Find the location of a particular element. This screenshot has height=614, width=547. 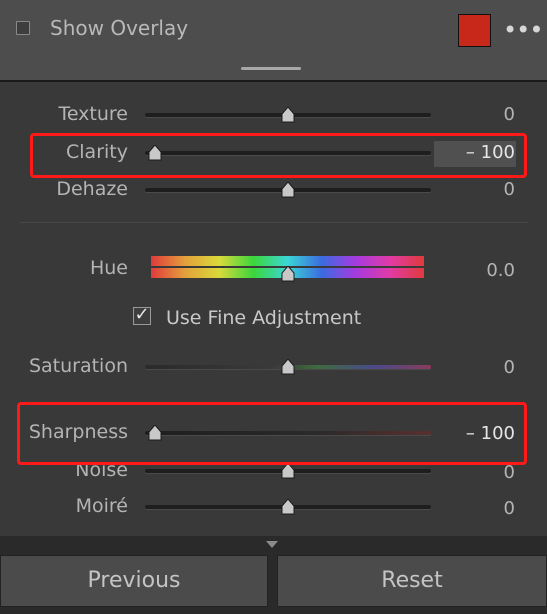

hue-value: 0.0 is located at coordinates (500, 270).